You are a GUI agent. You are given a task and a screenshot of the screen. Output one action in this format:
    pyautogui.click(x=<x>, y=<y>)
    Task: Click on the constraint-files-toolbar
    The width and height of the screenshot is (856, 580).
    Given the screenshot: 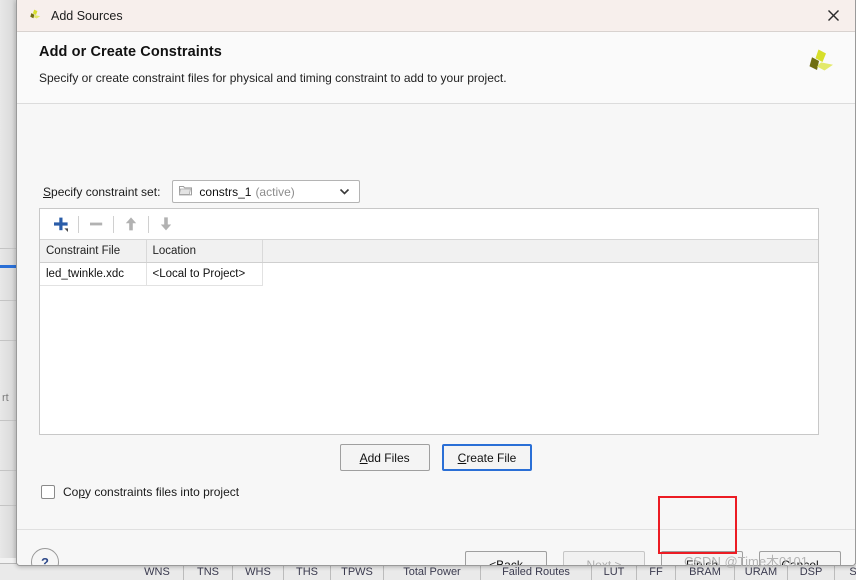 What is the action you would take?
    pyautogui.click(x=429, y=224)
    